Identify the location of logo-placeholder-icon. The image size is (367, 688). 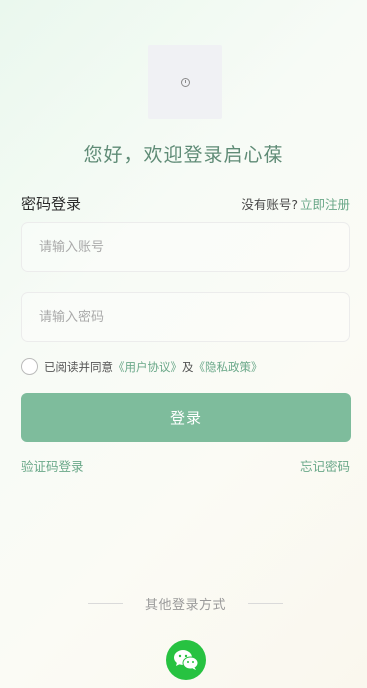
(185, 82).